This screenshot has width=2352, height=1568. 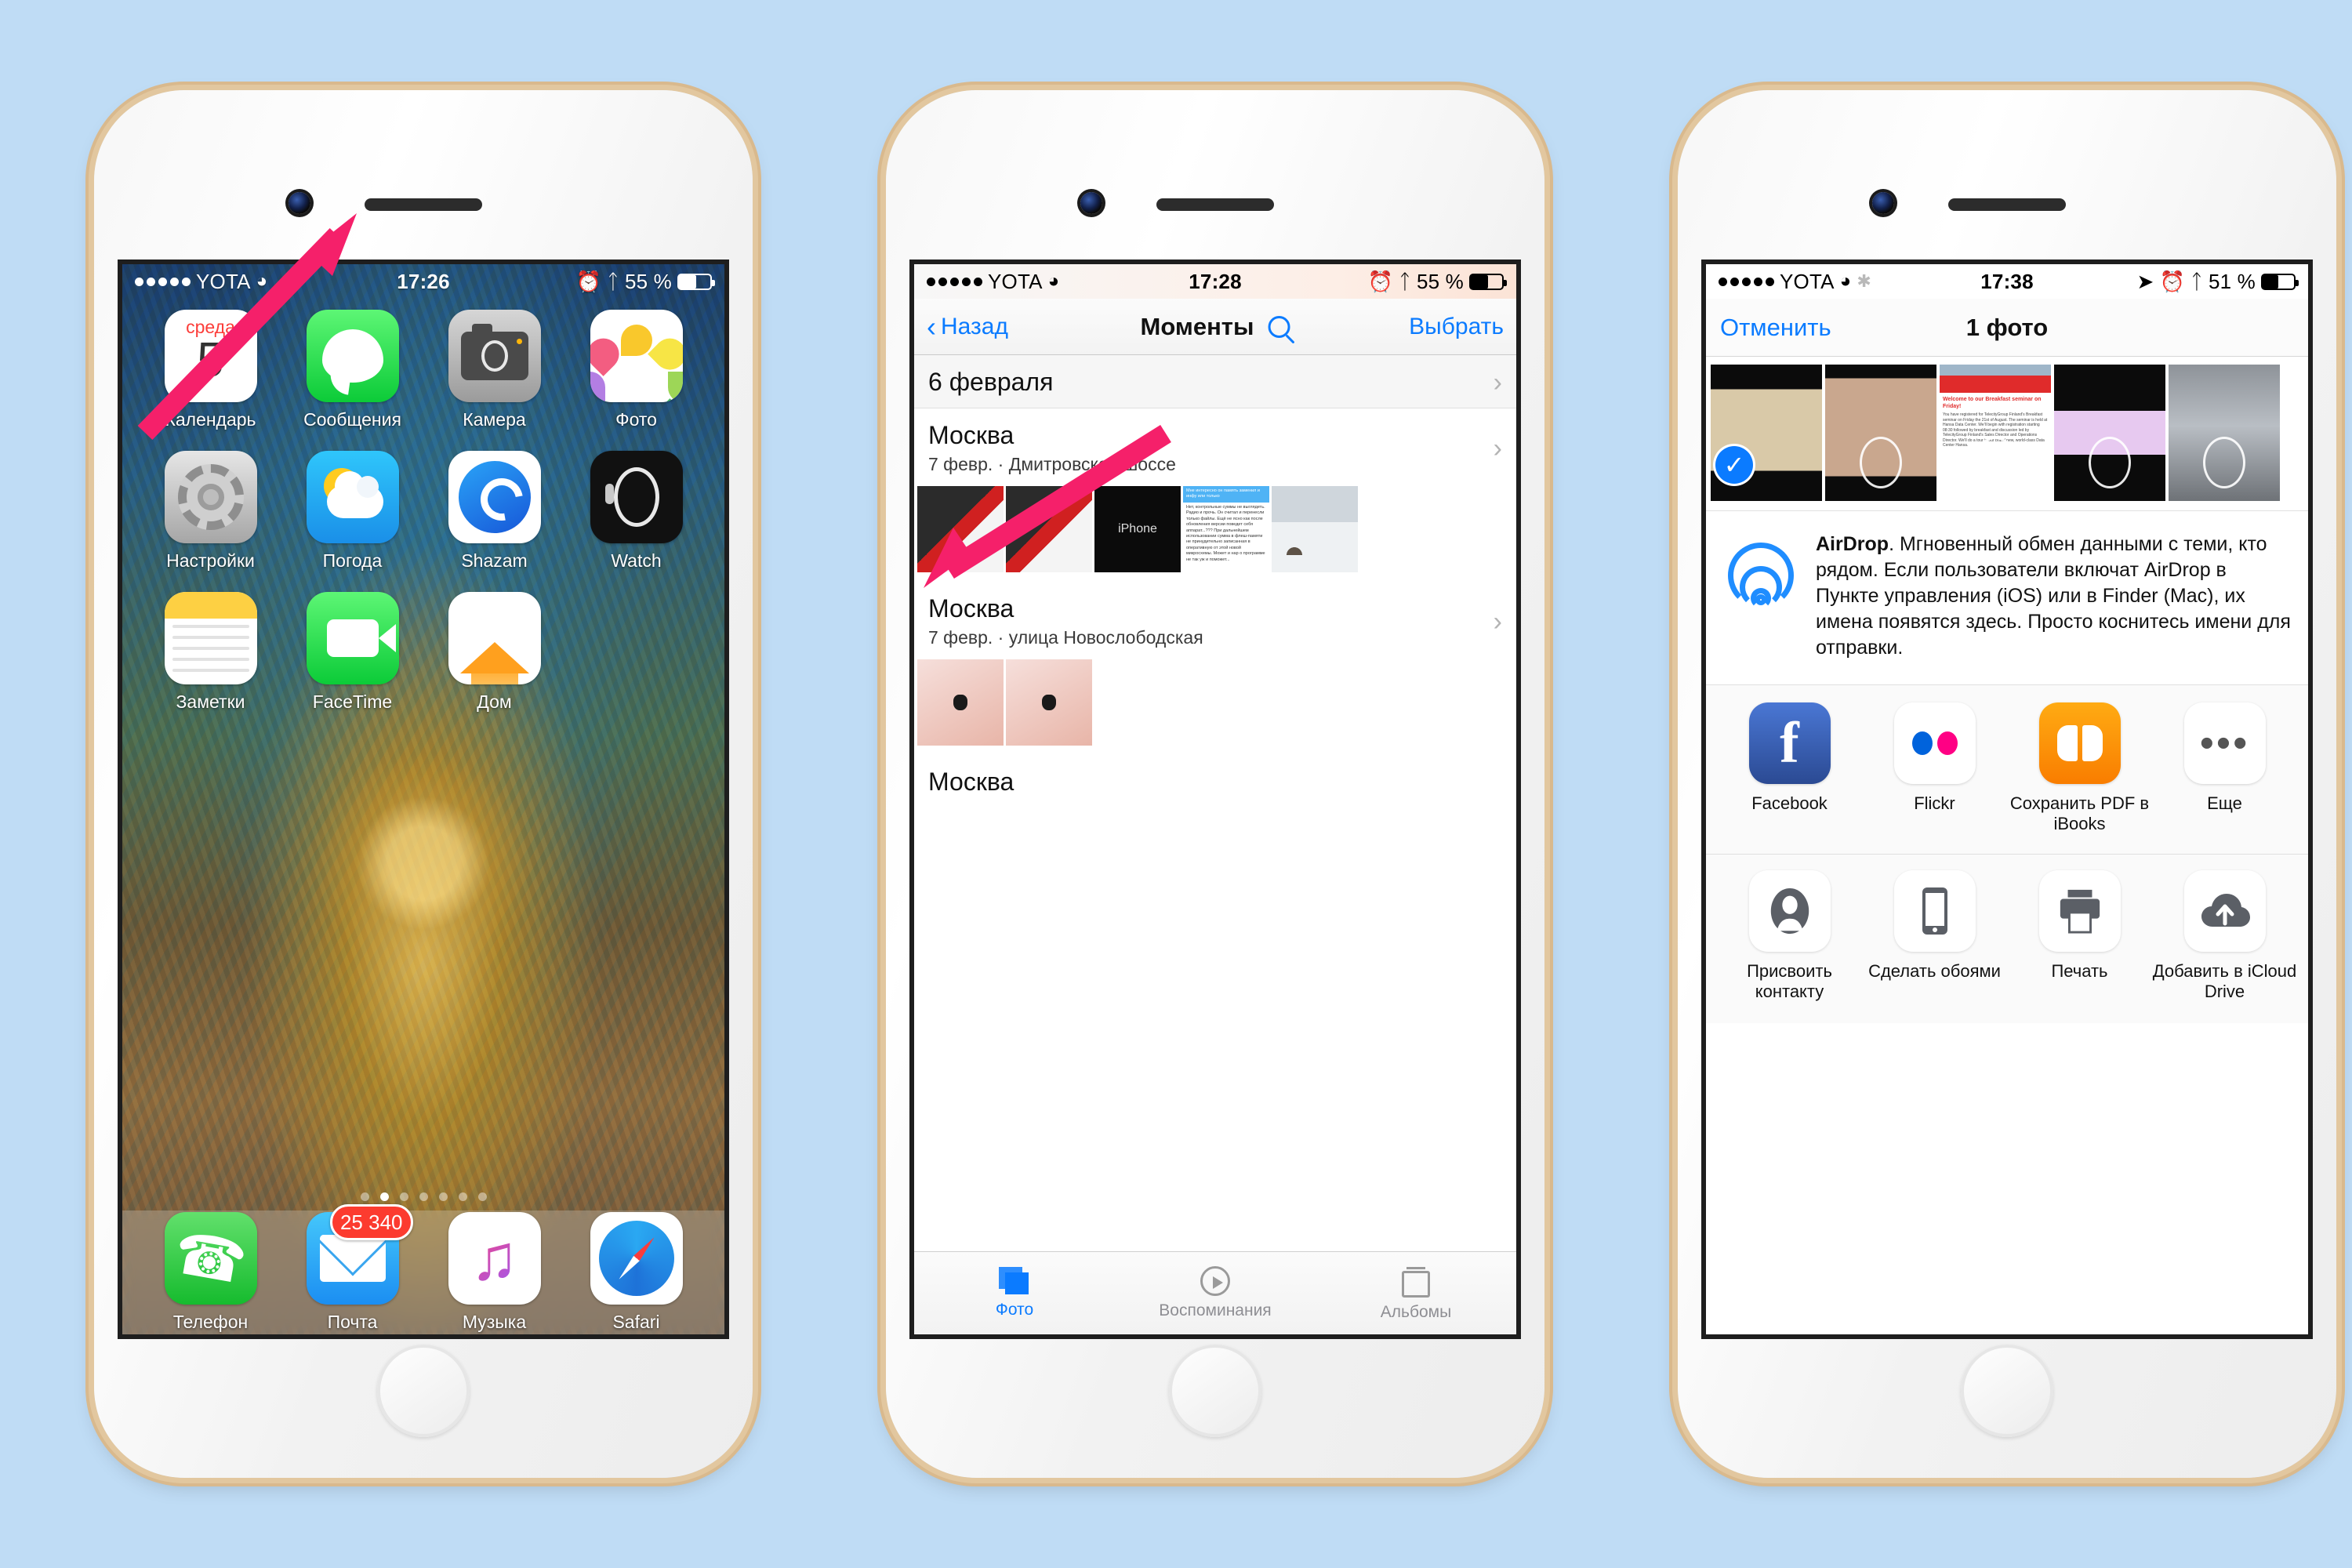 What do you see at coordinates (1137, 529) in the screenshot?
I see `thumbnail: iPhone` at bounding box center [1137, 529].